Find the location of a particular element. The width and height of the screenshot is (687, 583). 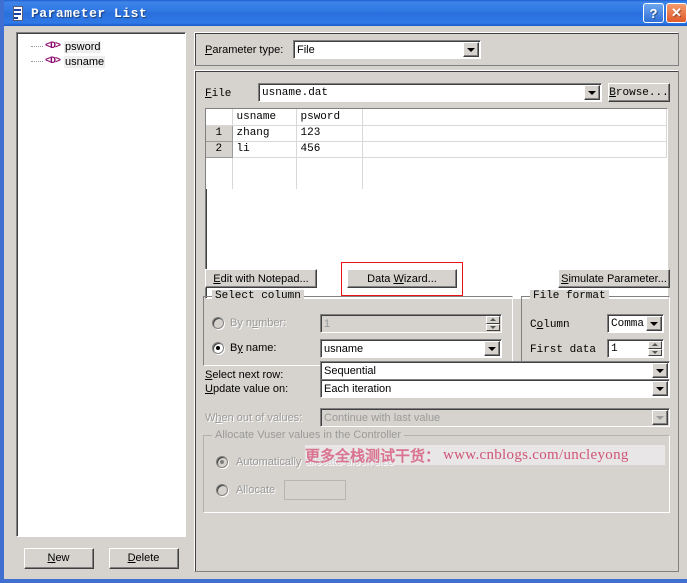

first-data-spinner: 1 is located at coordinates (635, 348).